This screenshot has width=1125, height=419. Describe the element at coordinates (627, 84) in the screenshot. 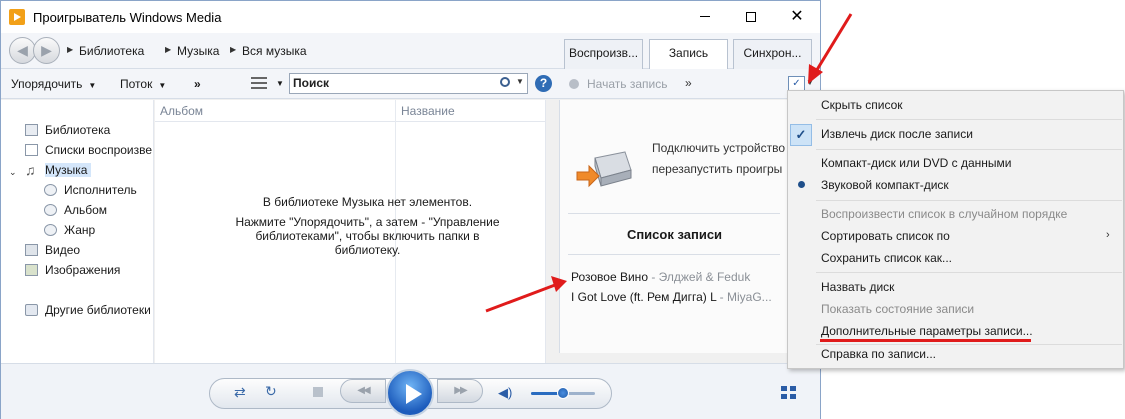

I see `start-burn-label: Начать запись` at that location.